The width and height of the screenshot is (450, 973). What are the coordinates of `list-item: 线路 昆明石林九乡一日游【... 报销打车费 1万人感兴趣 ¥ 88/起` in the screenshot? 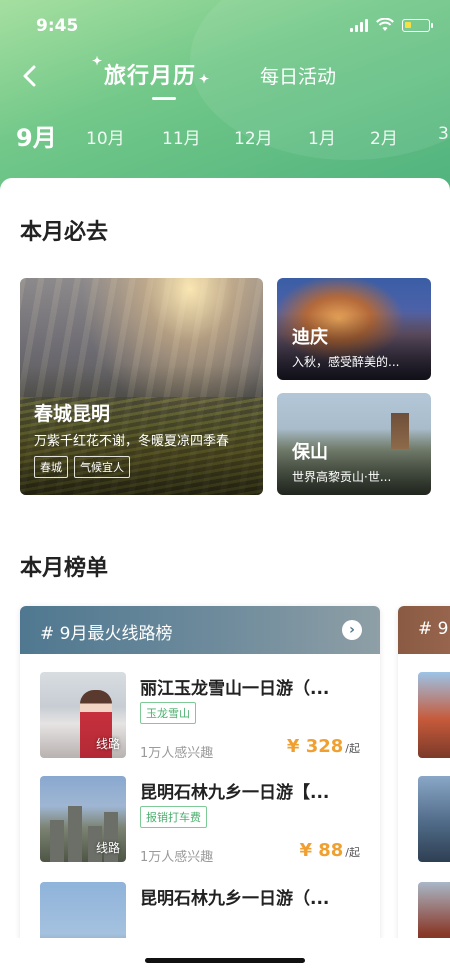 It's located at (200, 826).